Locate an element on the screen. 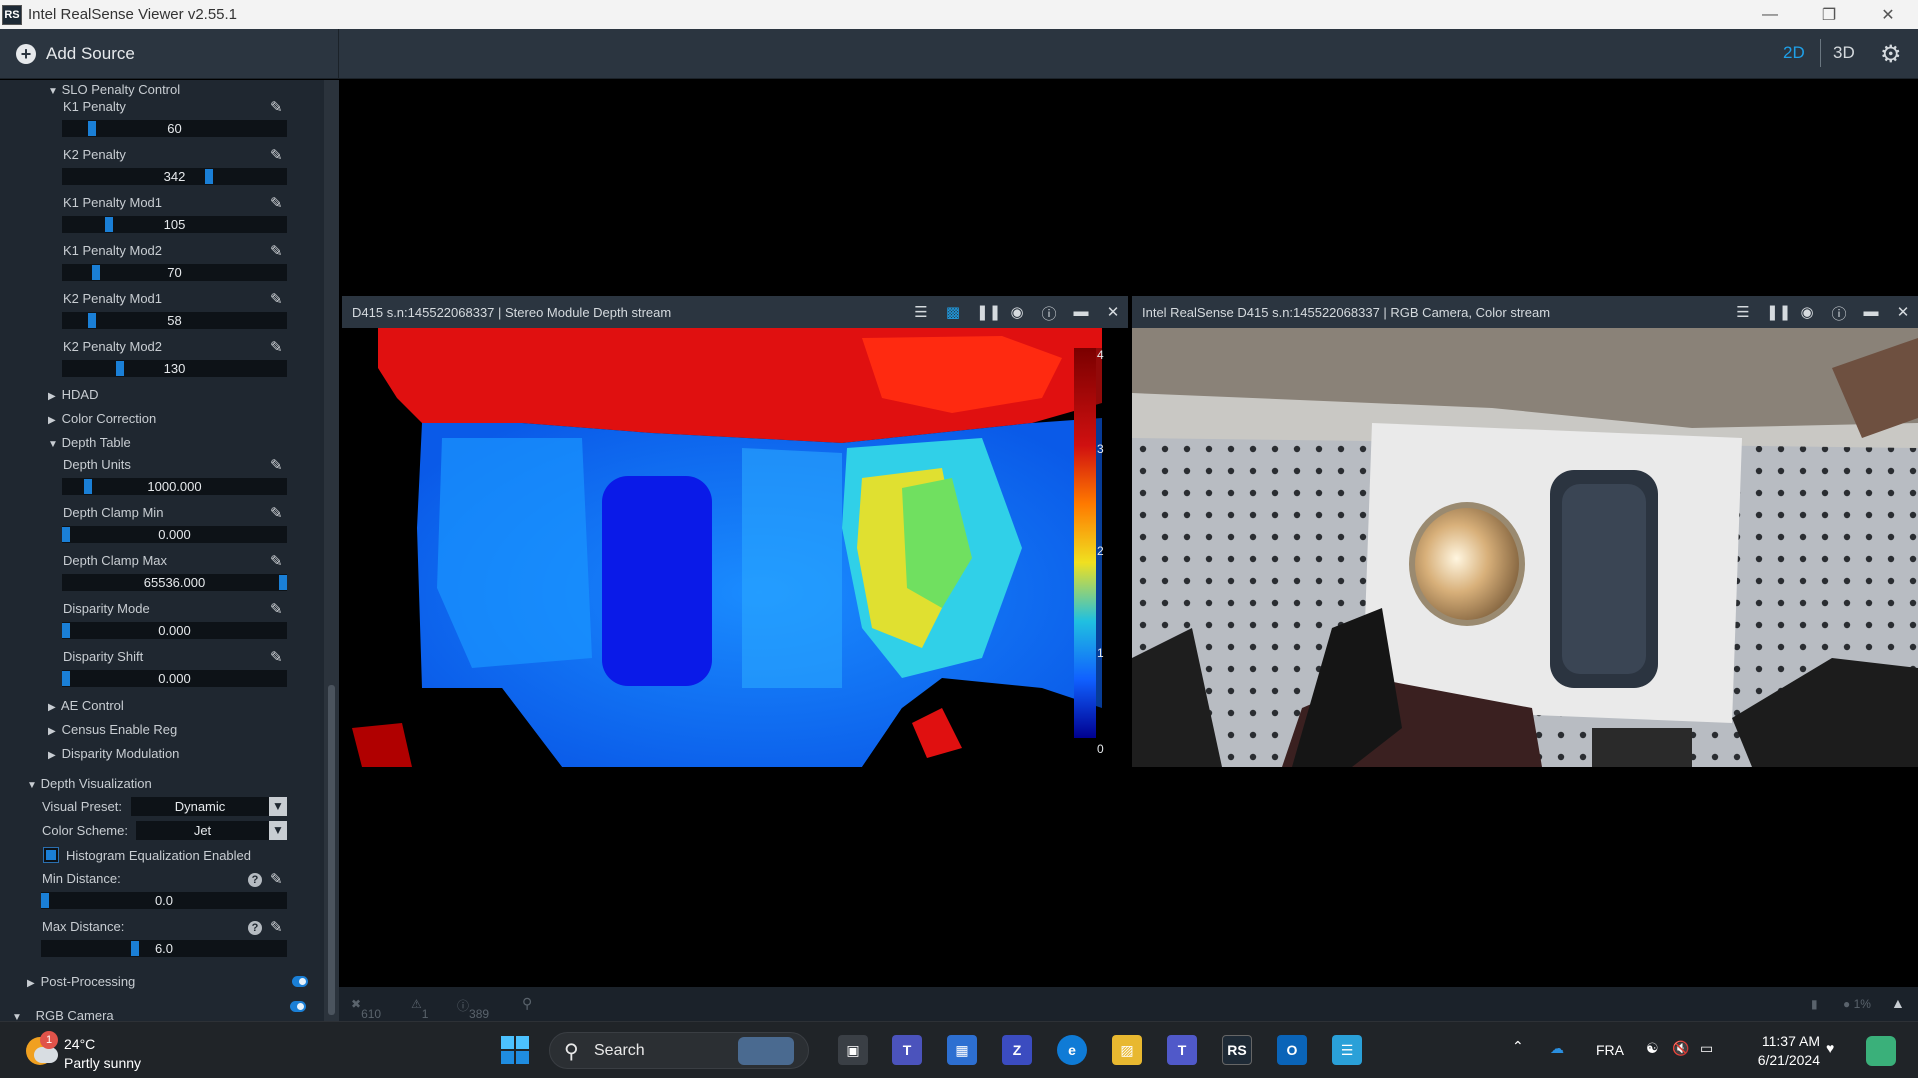  battery-icon: ▭ is located at coordinates (1706, 1048).